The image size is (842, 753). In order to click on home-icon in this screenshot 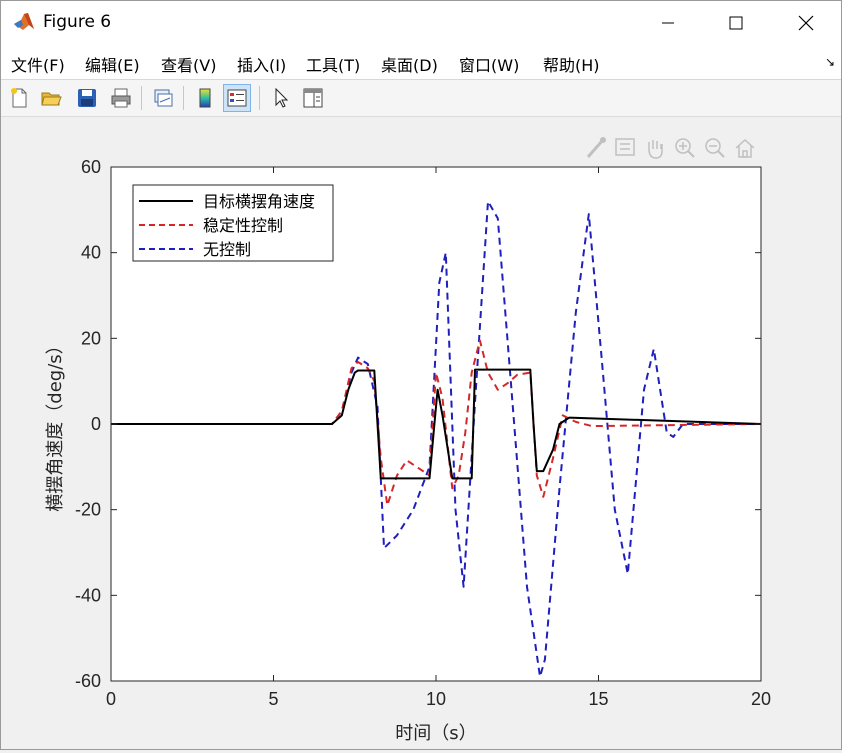, I will do `click(745, 148)`.